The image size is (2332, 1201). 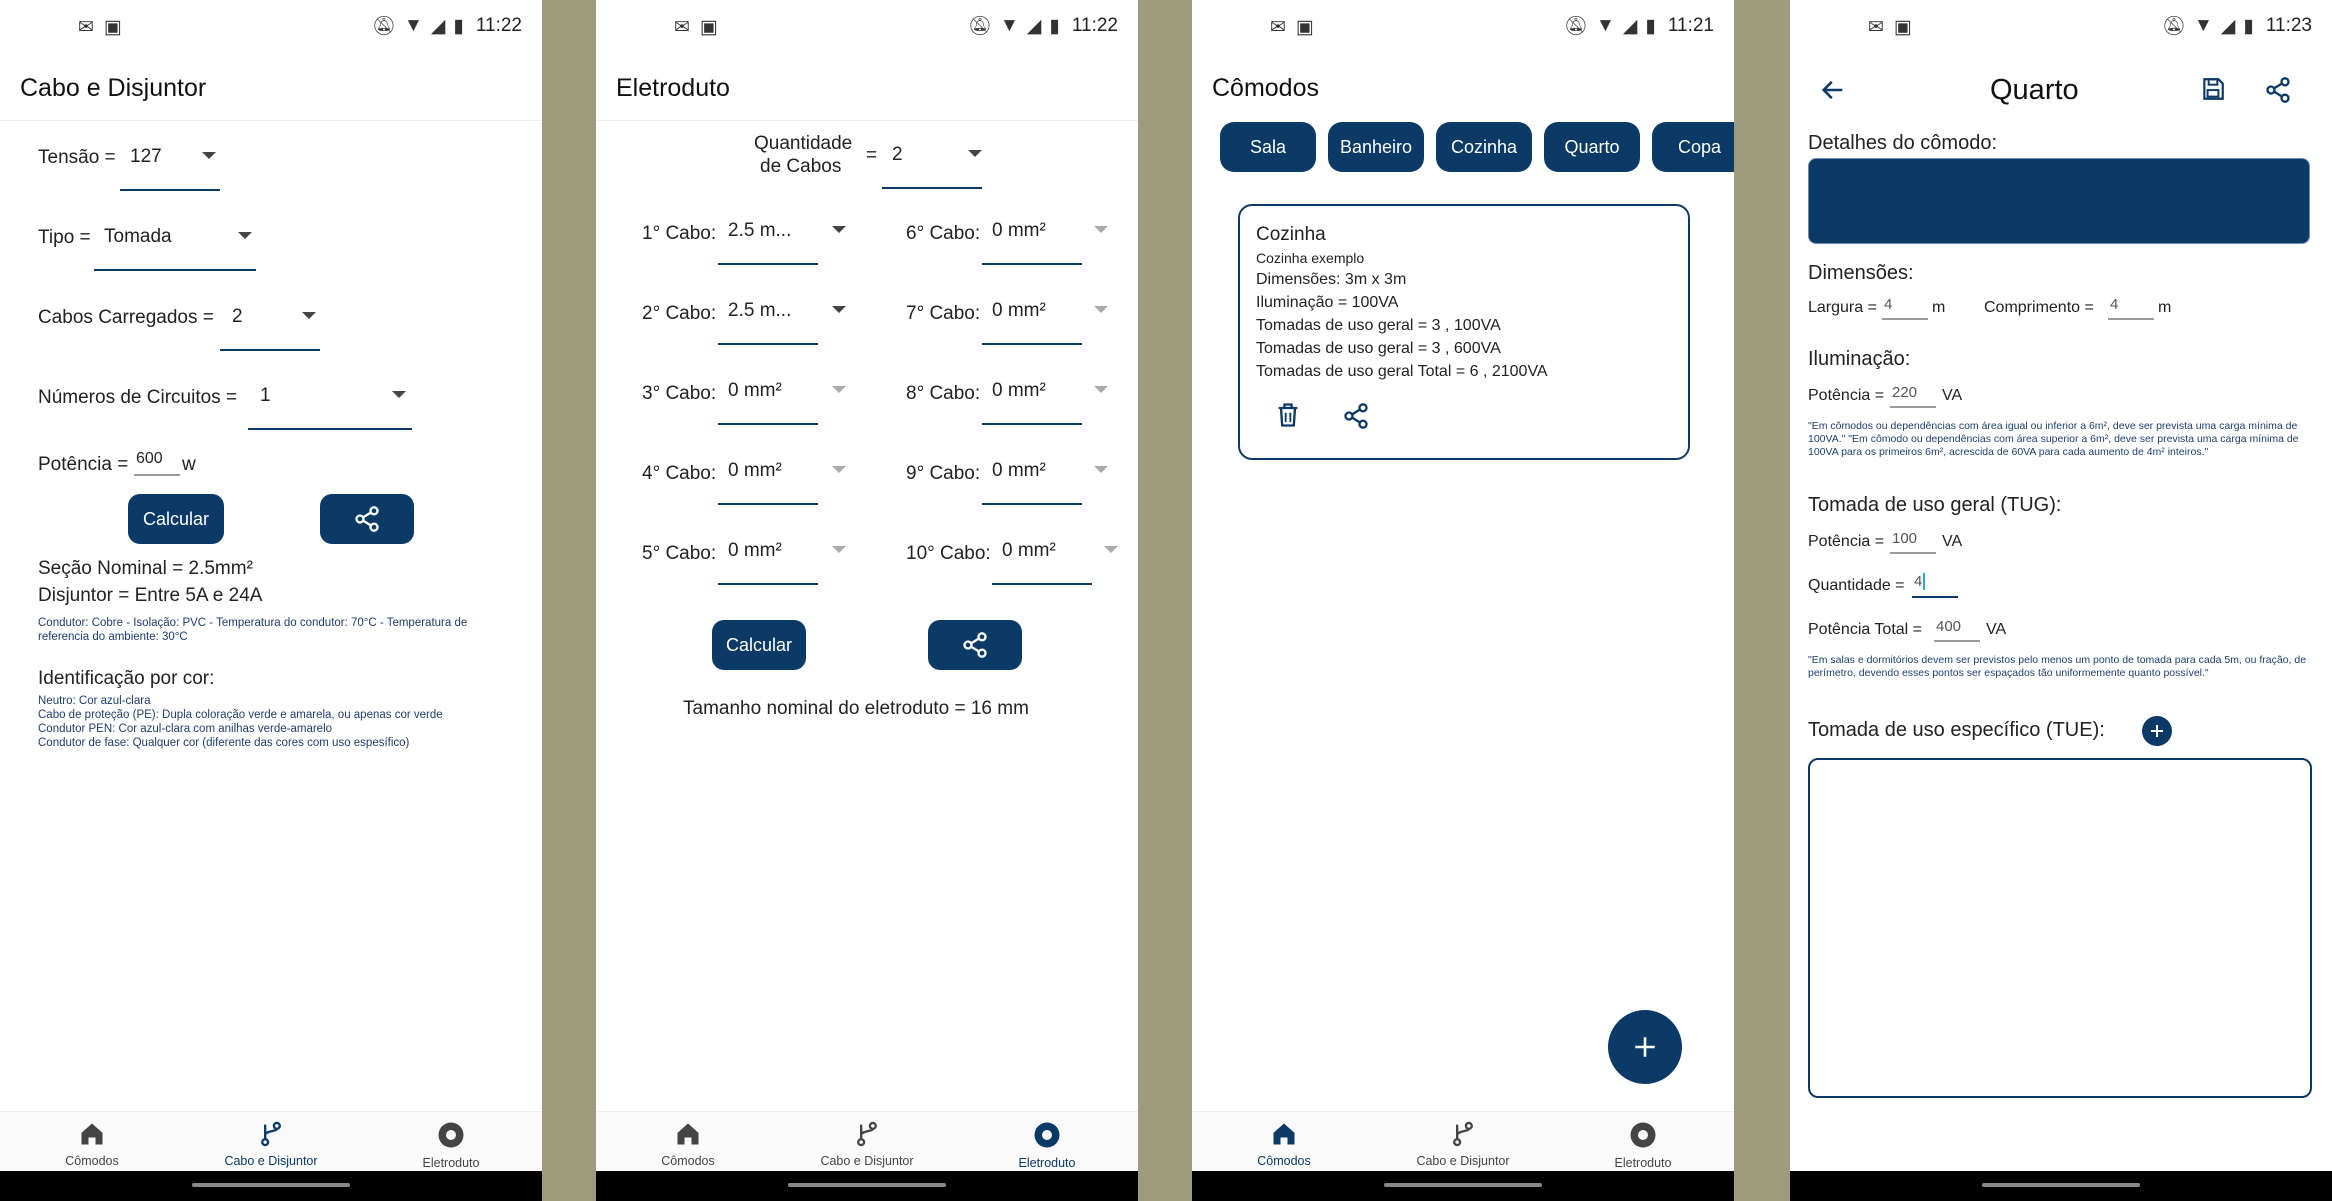 What do you see at coordinates (1463, 1134) in the screenshot?
I see `branch-icon` at bounding box center [1463, 1134].